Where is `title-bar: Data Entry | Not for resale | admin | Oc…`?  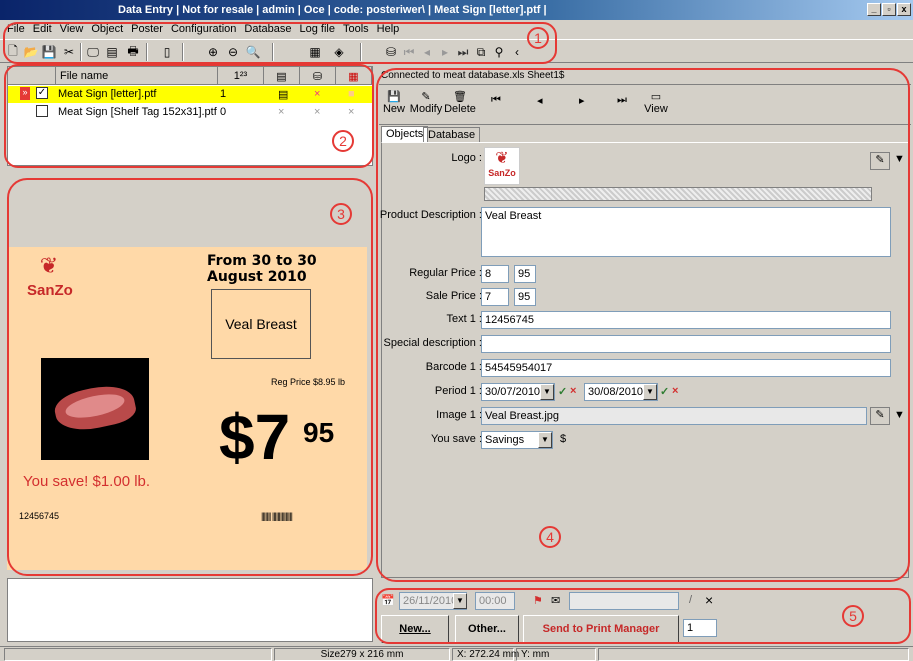 title-bar: Data Entry | Not for resale | admin | Oc… is located at coordinates (456, 10).